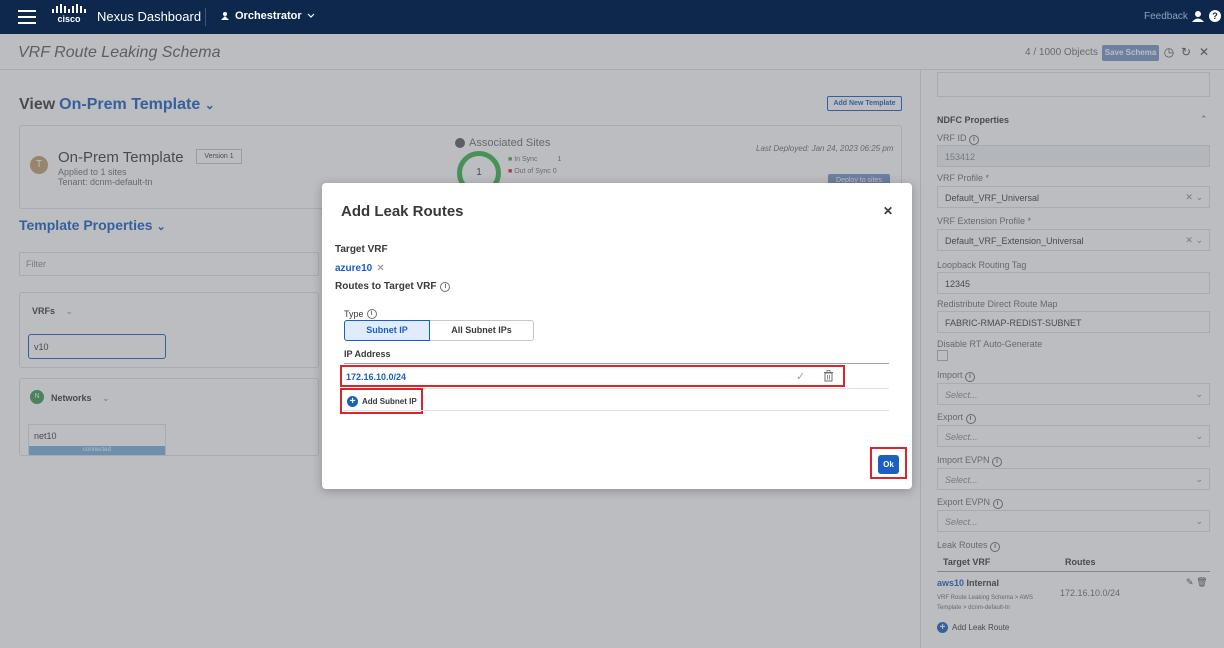 Image resolution: width=1224 pixels, height=648 pixels. I want to click on cisco-logo: cisco, so click(69, 14).